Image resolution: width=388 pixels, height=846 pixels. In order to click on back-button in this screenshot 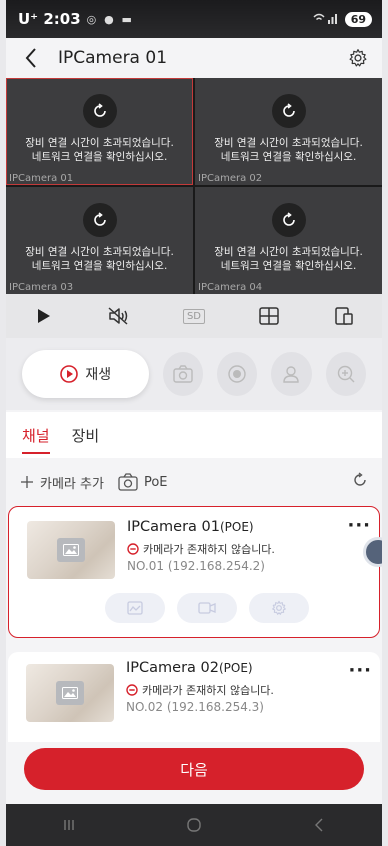, I will do `click(31, 58)`.